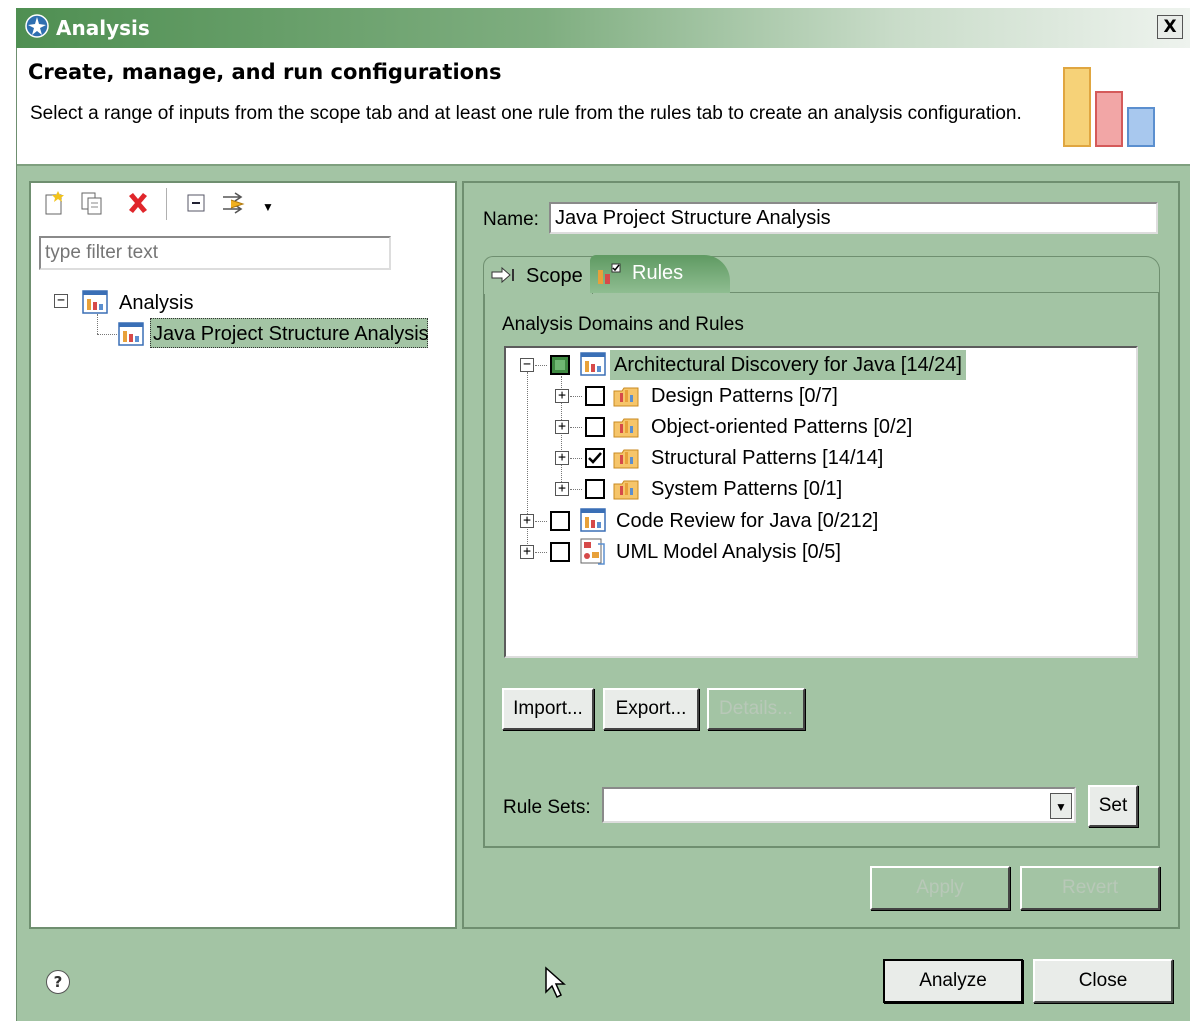 The width and height of the screenshot is (1190, 1021). I want to click on analysis-type-icon, so click(95, 305).